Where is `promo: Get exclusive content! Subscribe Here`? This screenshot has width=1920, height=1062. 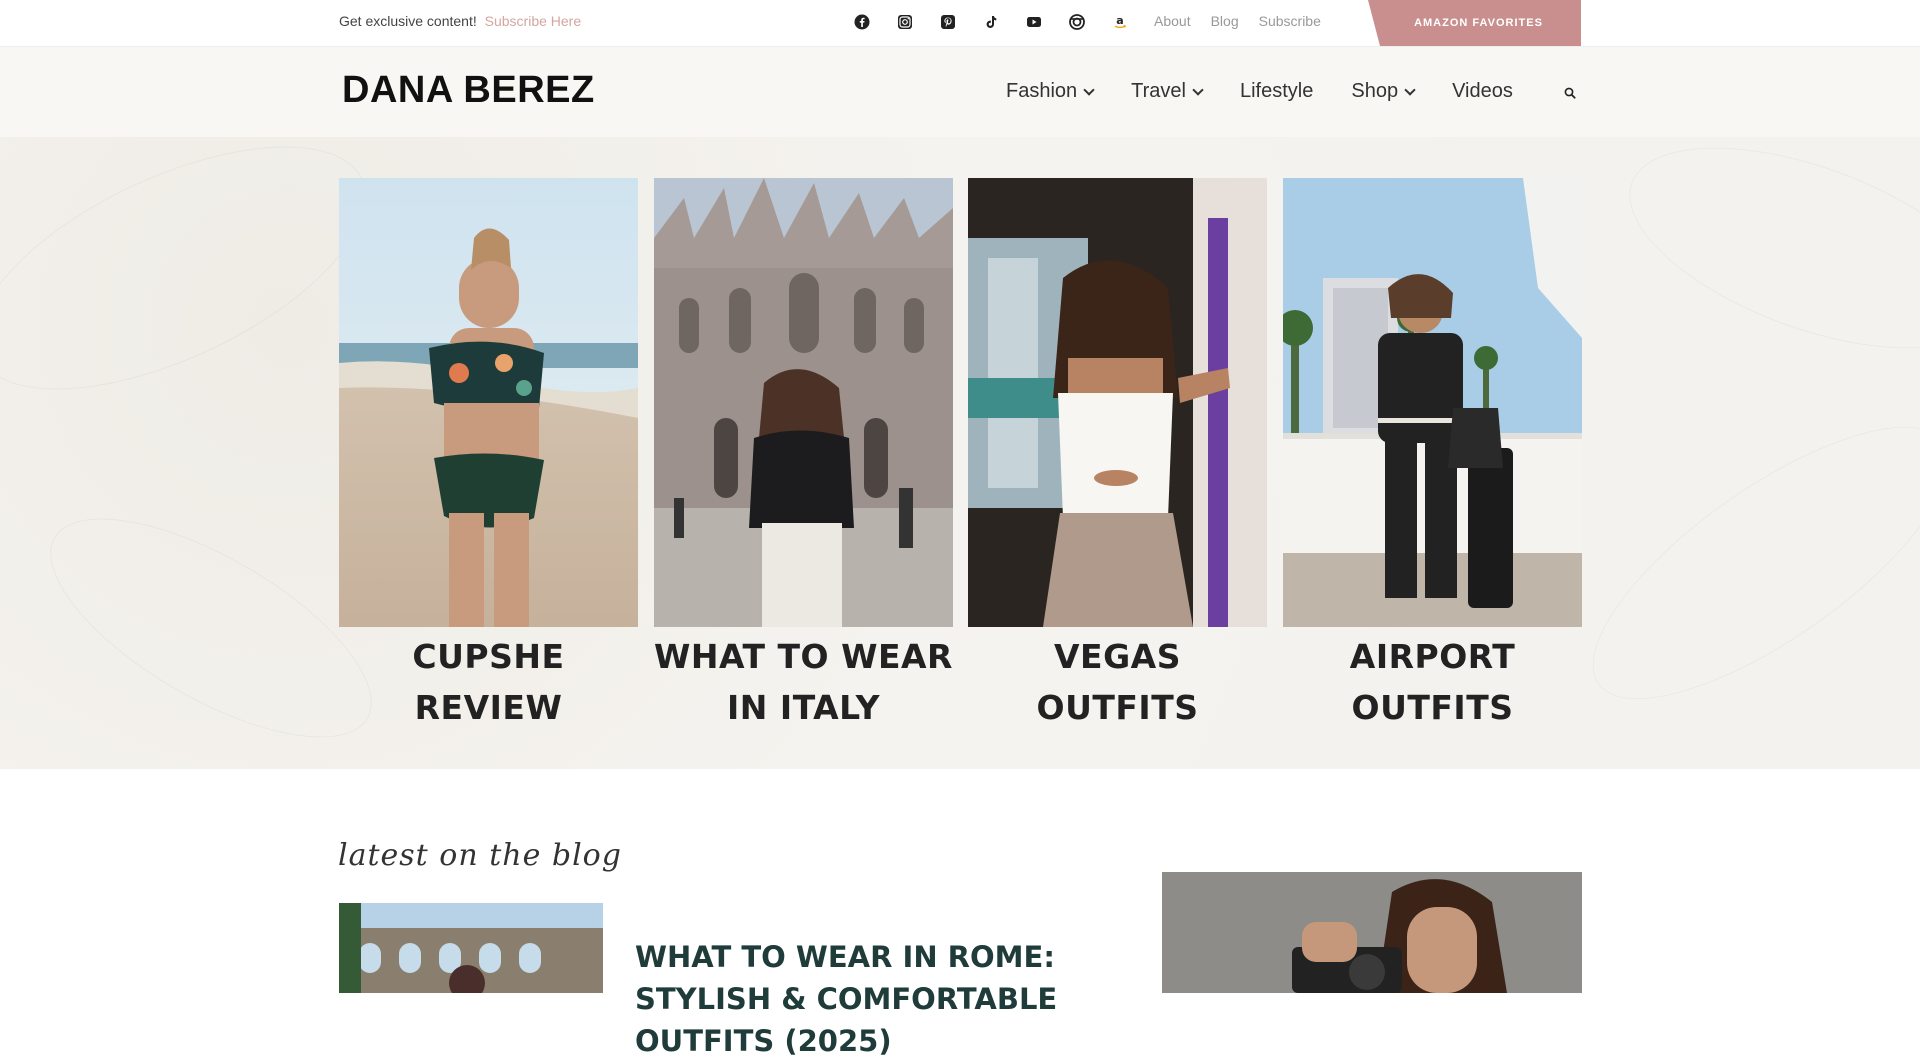 promo: Get exclusive content! Subscribe Here is located at coordinates (460, 21).